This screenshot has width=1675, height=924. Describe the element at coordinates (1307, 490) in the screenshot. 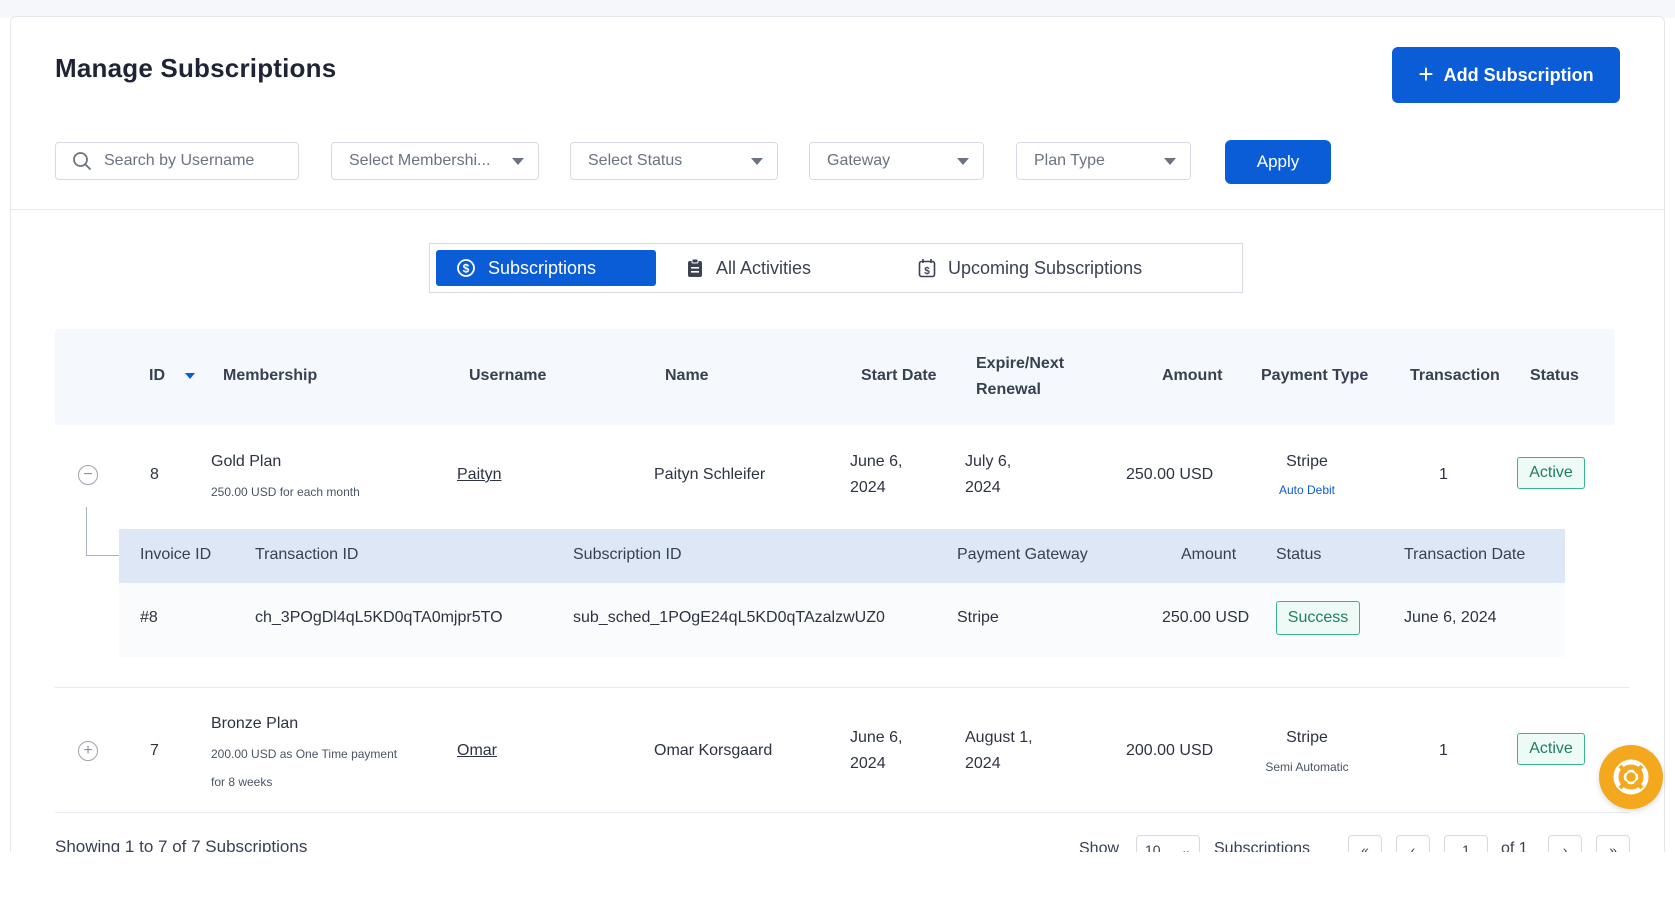

I see `row-payment-mode: Auto Debit` at that location.